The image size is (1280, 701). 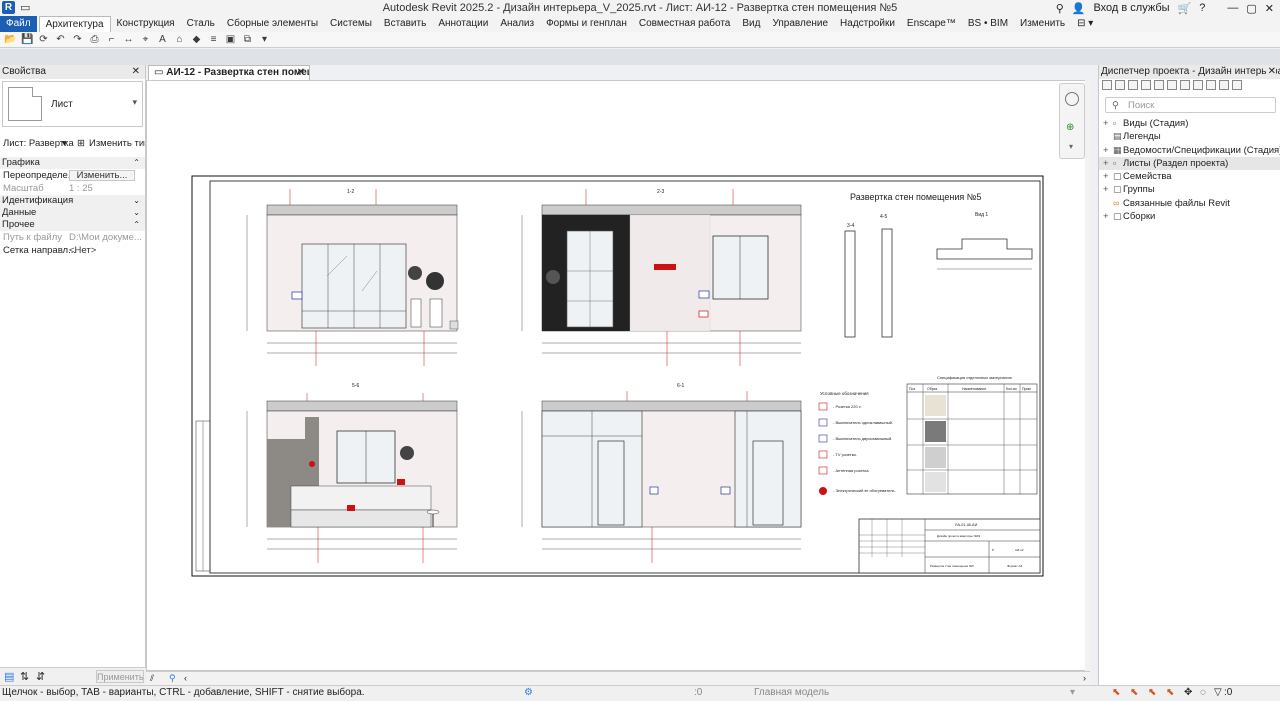 I want to click on section-data: Данные ⌄, so click(x=72, y=213).